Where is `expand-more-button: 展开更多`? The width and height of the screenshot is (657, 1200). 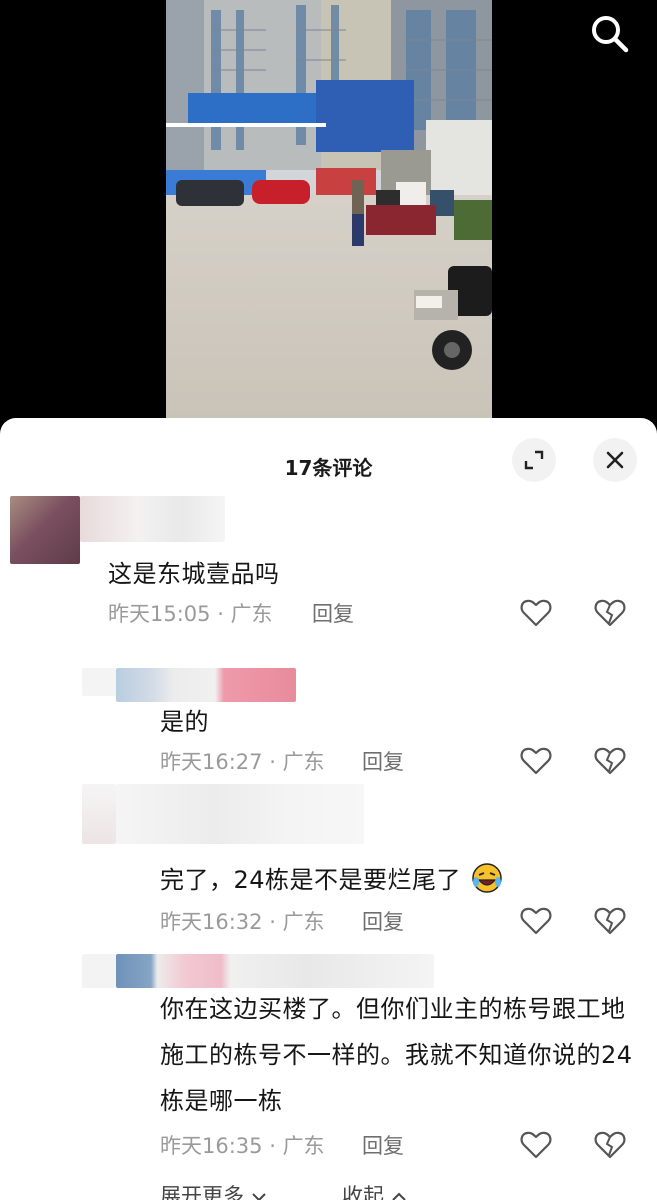 expand-more-button: 展开更多 is located at coordinates (213, 1190).